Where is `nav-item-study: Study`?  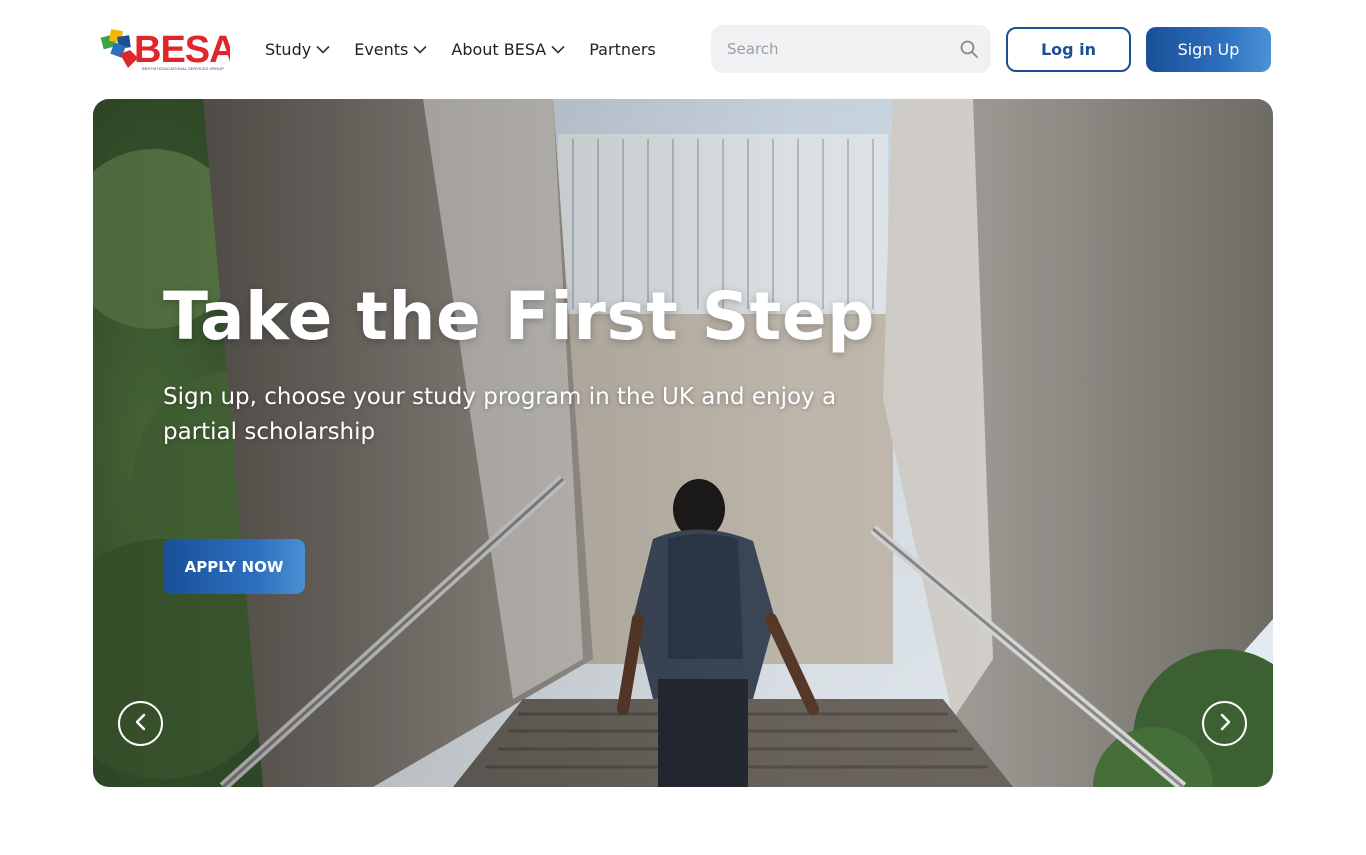
nav-item-study: Study is located at coordinates (297, 49).